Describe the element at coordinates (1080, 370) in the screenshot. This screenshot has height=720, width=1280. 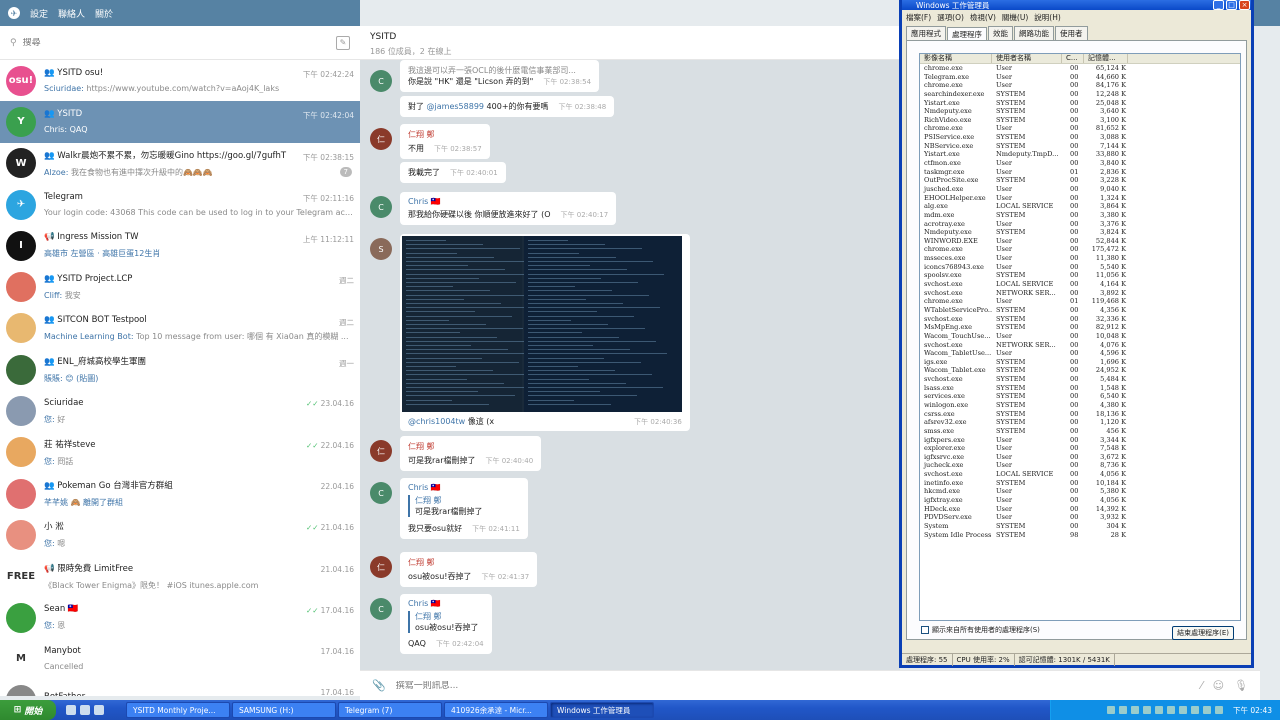
I see `process-row: Wacom_Tablet.exe SYSTEM 00 24,952 K` at that location.